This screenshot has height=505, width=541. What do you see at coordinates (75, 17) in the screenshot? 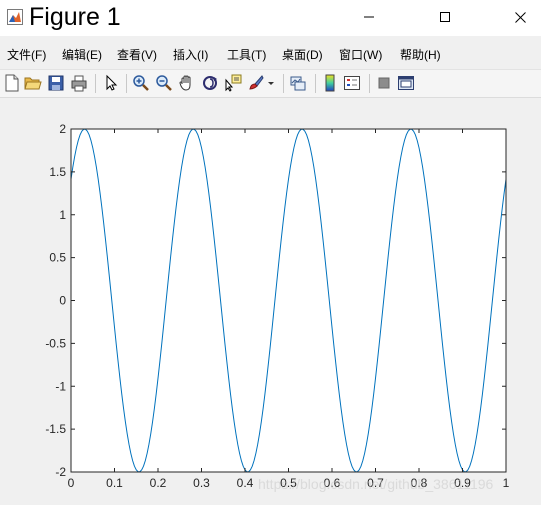
I see `window-title: Figure 1` at bounding box center [75, 17].